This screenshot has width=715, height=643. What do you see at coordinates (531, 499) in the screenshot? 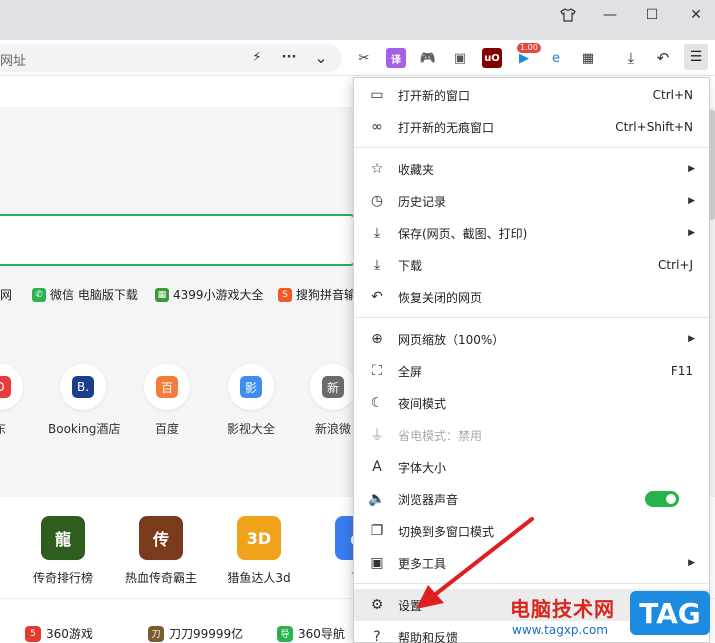
I see `menu-sound: 🔈 浏览器声音` at bounding box center [531, 499].